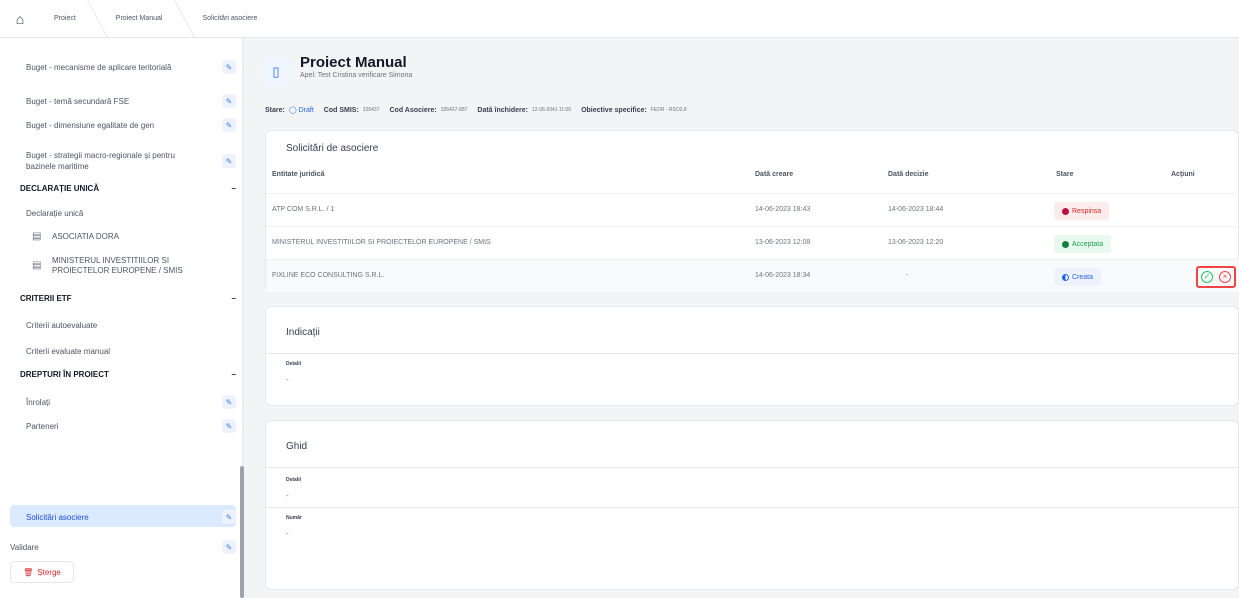 The width and height of the screenshot is (1239, 598). Describe the element at coordinates (131, 517) in the screenshot. I see `sidebar-item-solicitari-asociere: Solicitări asociere ✎` at that location.